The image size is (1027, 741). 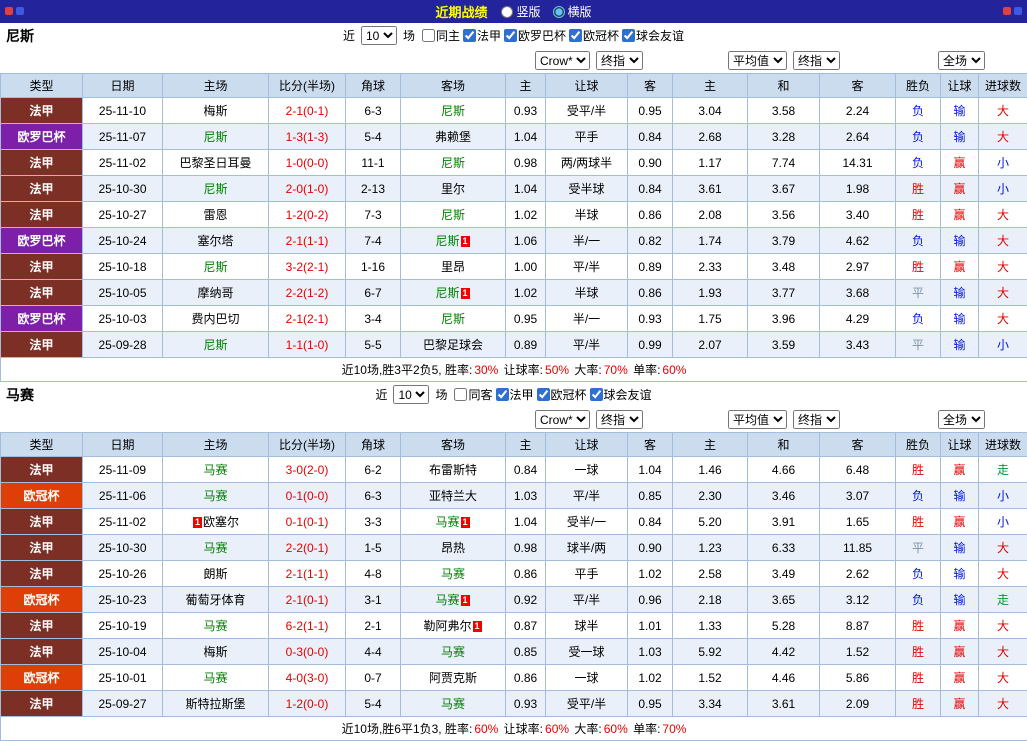 What do you see at coordinates (520, 11) in the screenshot?
I see `layout-option-vertical: 竖版` at bounding box center [520, 11].